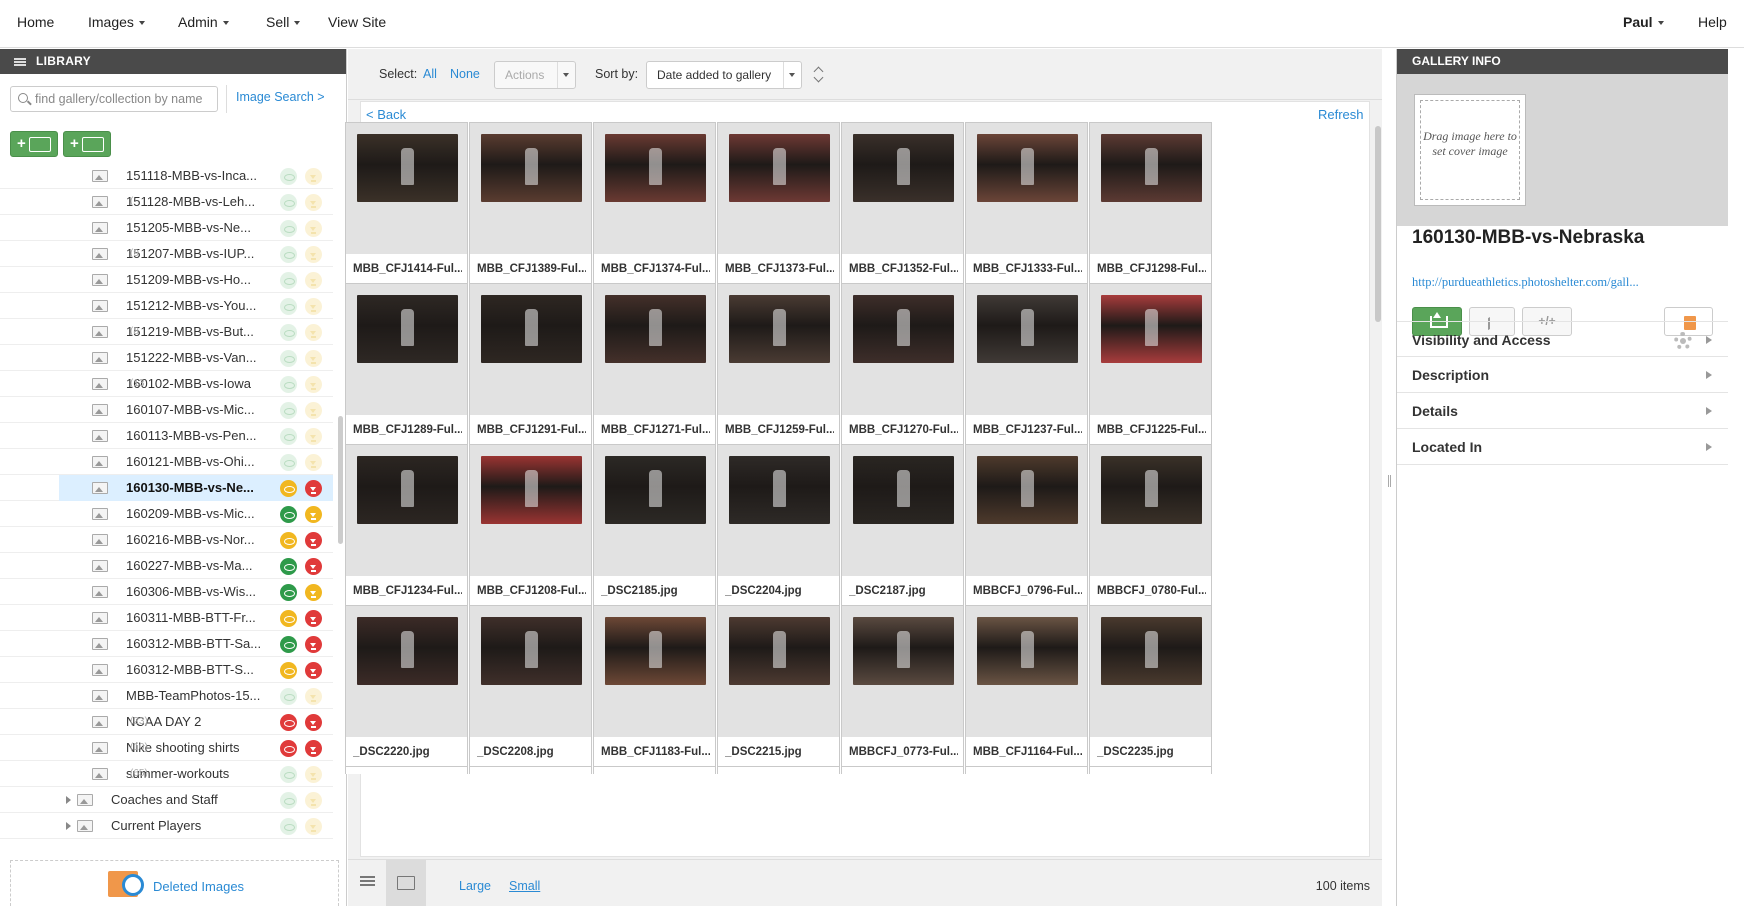  What do you see at coordinates (166, 722) in the screenshot?
I see `tree-gallery-row: NCAA DAY 2 (23)` at bounding box center [166, 722].